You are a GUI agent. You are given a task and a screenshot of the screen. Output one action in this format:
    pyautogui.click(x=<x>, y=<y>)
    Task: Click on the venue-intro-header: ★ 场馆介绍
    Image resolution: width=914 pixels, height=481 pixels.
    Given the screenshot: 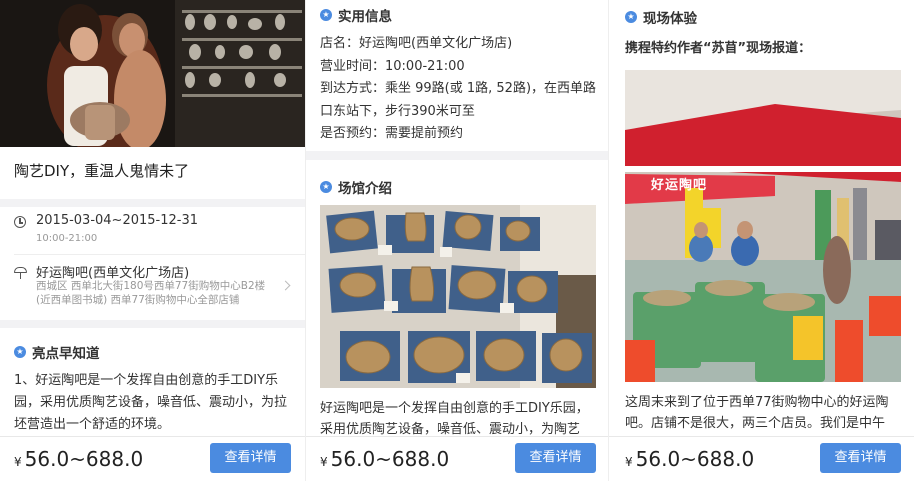 What is the action you would take?
    pyautogui.click(x=356, y=187)
    